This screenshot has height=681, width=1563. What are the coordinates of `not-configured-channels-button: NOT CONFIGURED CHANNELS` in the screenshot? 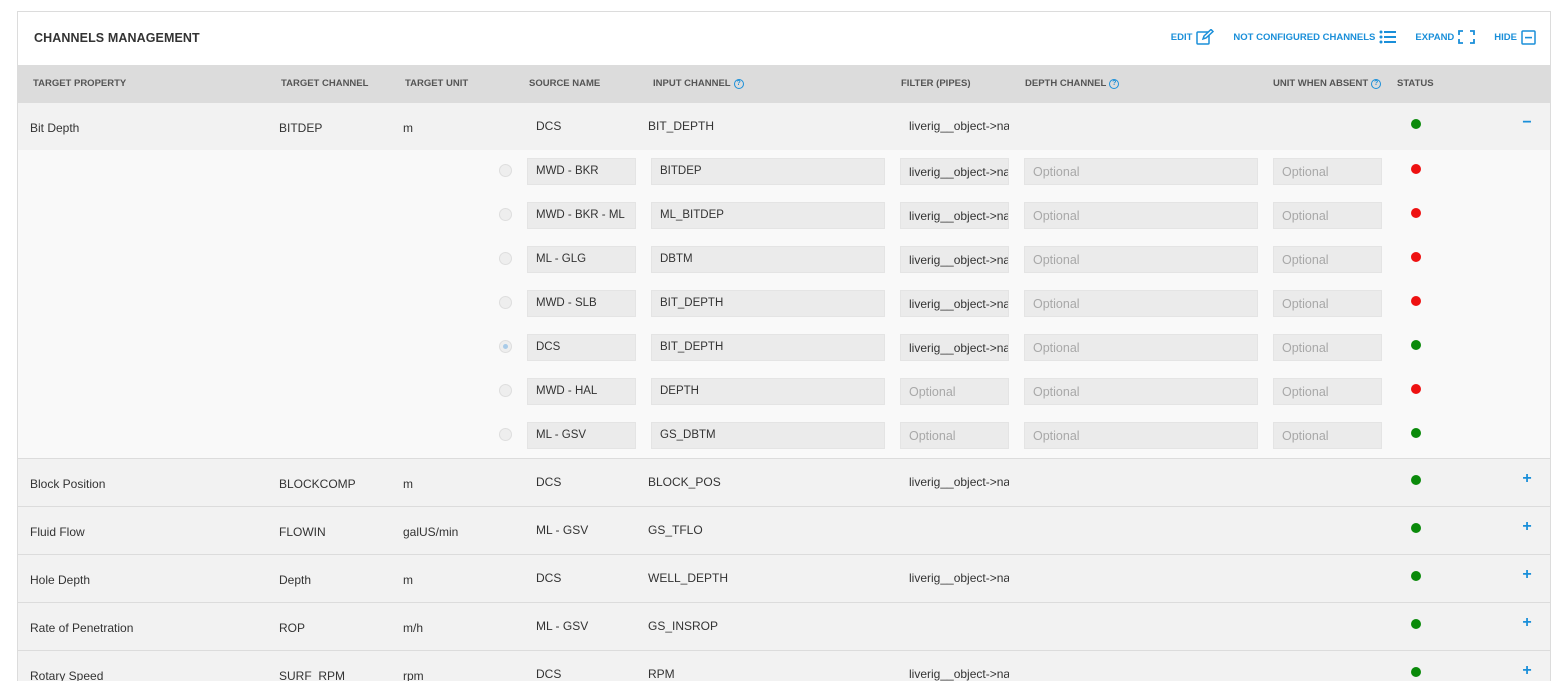 It's located at (1315, 37).